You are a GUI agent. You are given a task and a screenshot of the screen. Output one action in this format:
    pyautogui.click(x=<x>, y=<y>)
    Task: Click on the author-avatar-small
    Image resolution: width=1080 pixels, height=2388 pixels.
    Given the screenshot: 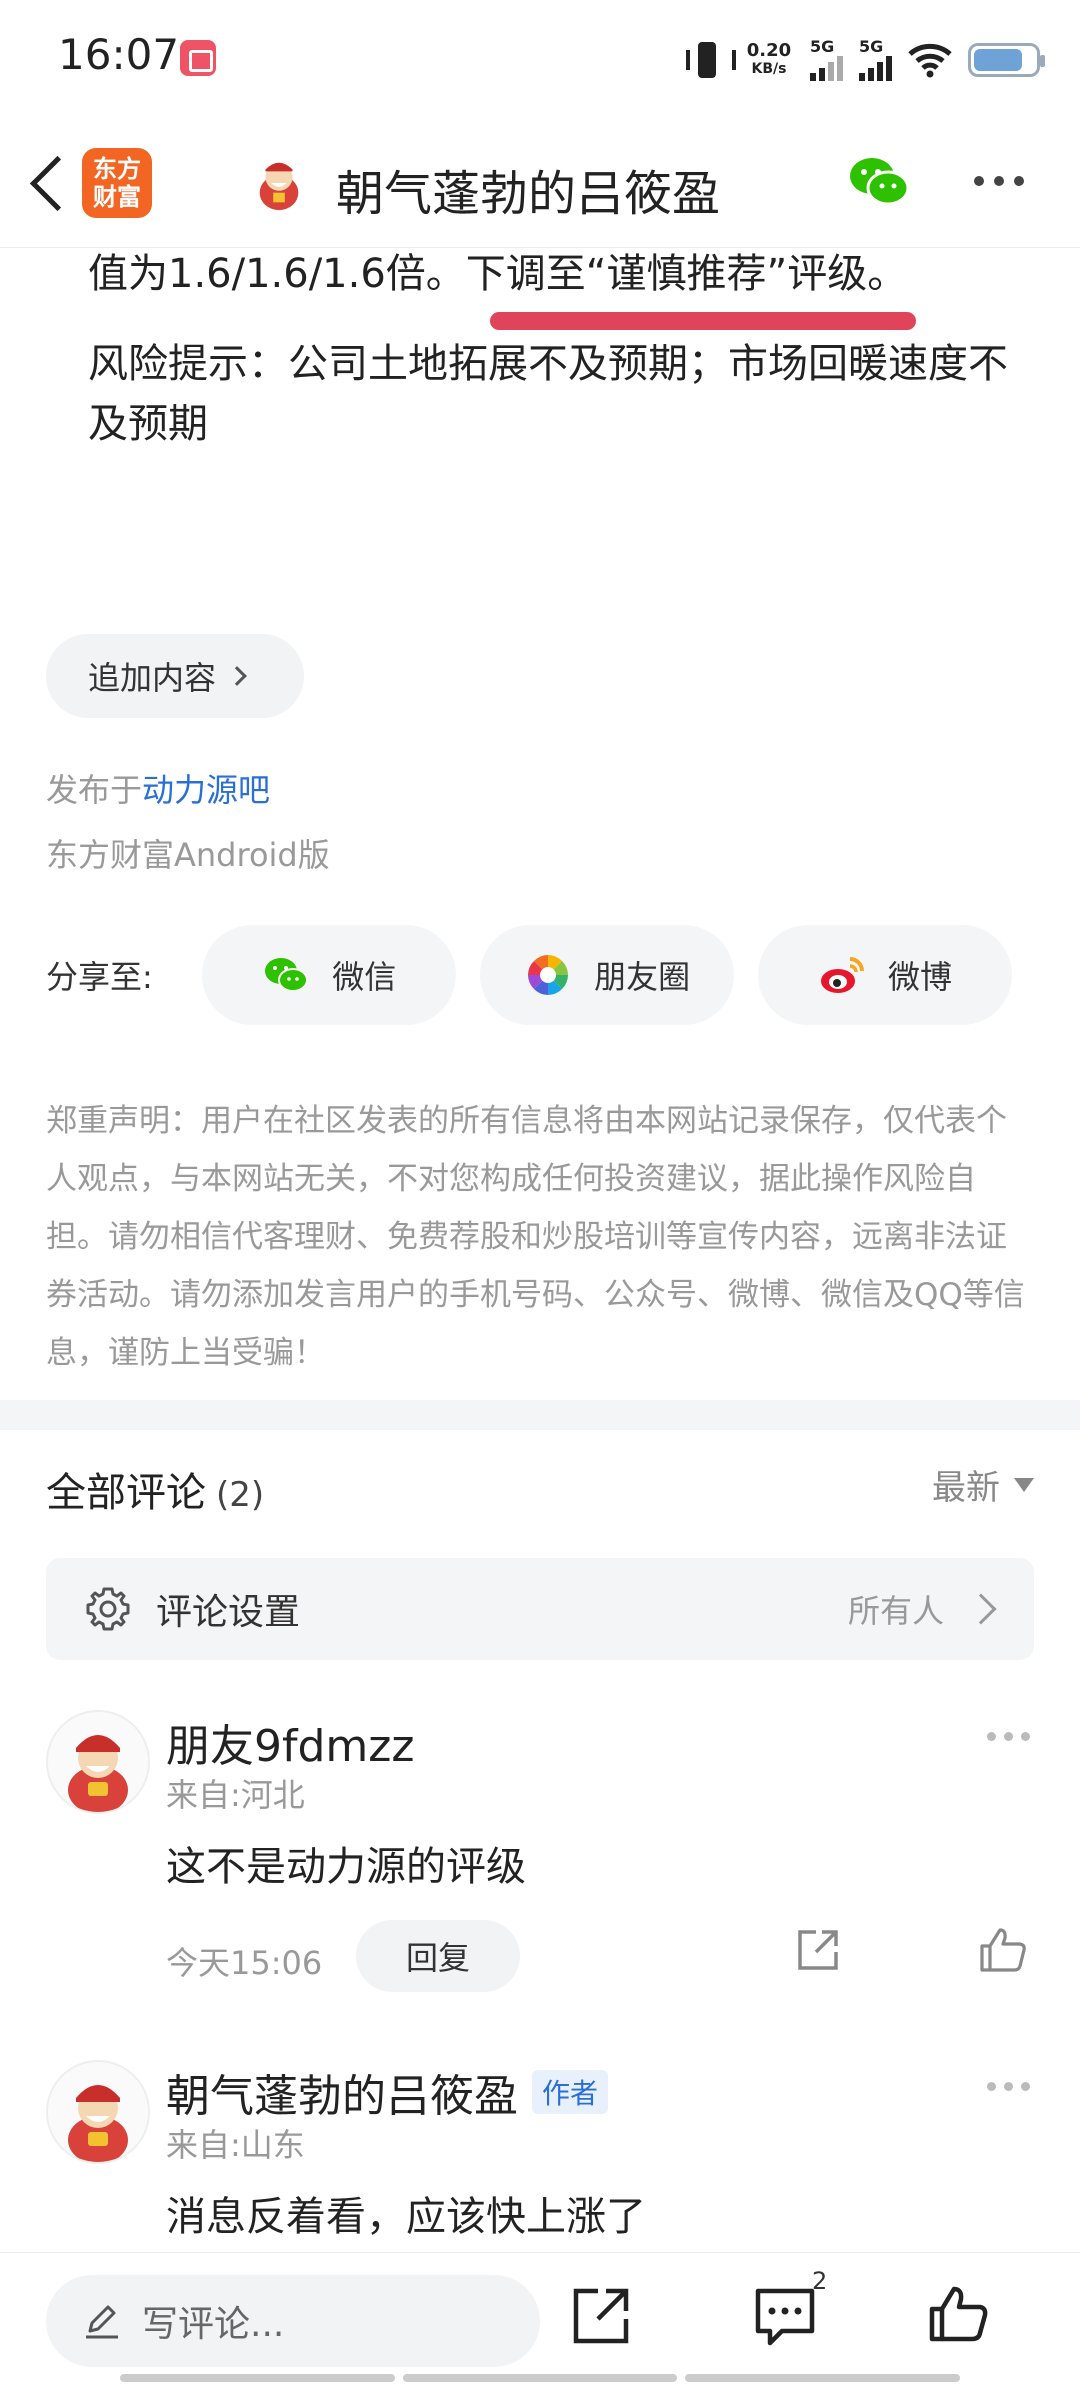 What is the action you would take?
    pyautogui.click(x=279, y=183)
    